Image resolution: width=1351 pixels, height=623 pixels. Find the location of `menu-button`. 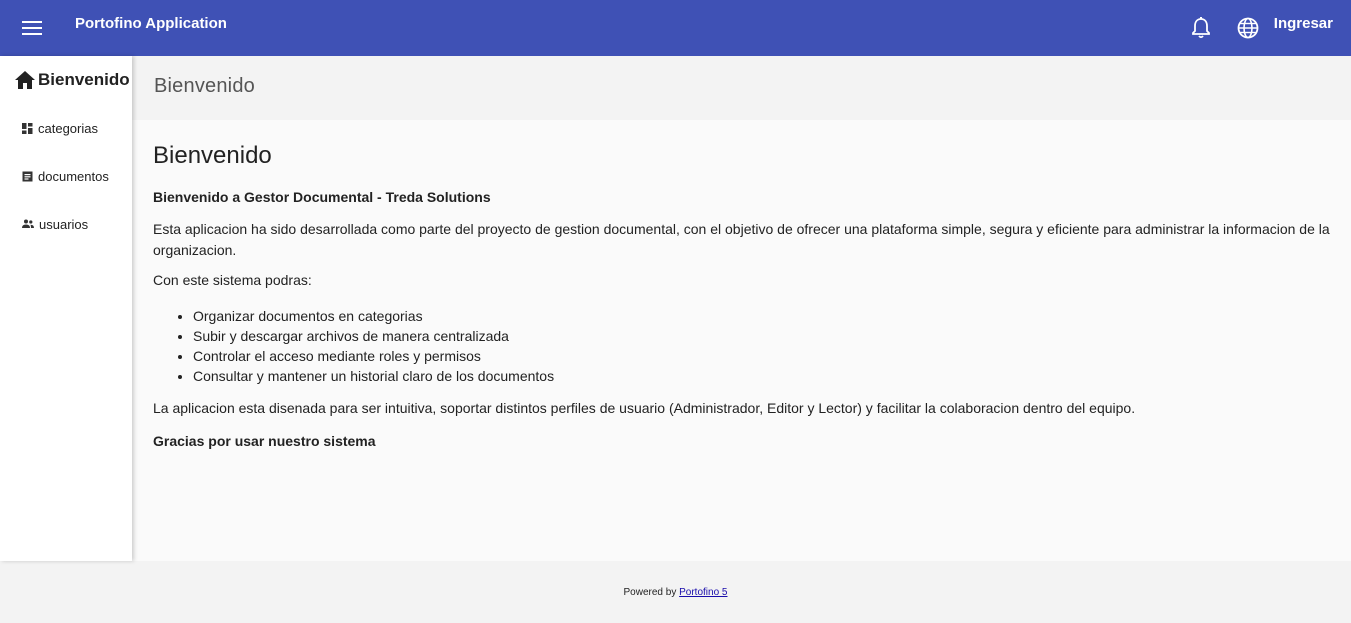

menu-button is located at coordinates (32, 28).